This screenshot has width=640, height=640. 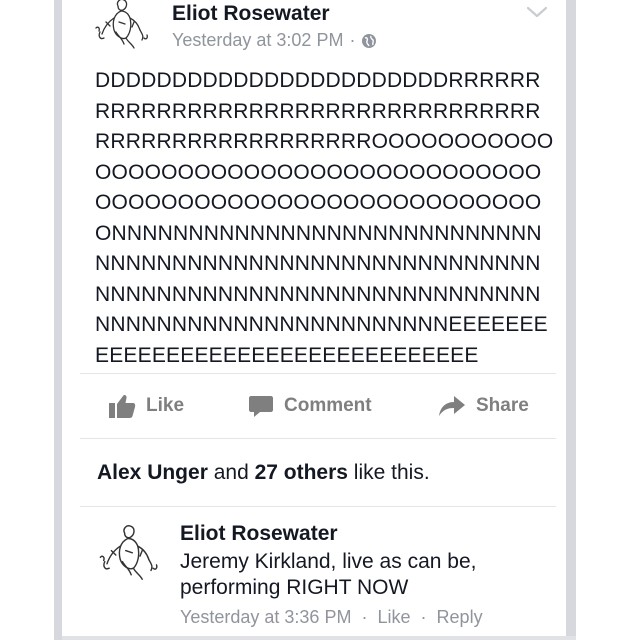 I want to click on comment-like-link: Like, so click(x=393, y=617).